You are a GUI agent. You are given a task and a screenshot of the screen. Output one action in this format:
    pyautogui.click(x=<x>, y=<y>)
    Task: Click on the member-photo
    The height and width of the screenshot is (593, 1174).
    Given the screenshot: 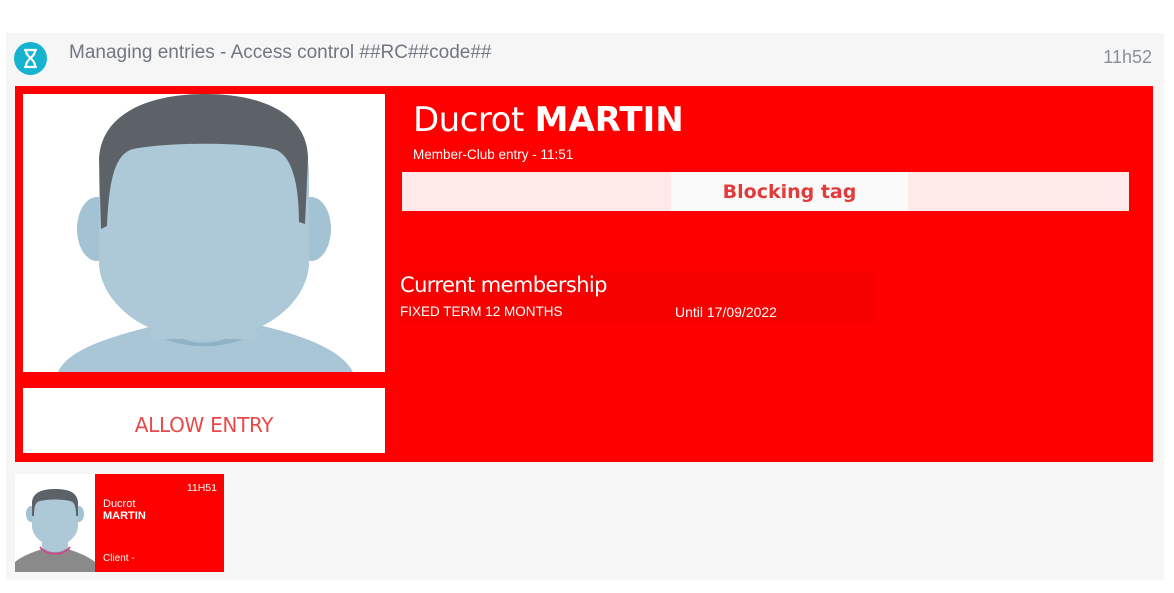 What is the action you would take?
    pyautogui.click(x=204, y=233)
    